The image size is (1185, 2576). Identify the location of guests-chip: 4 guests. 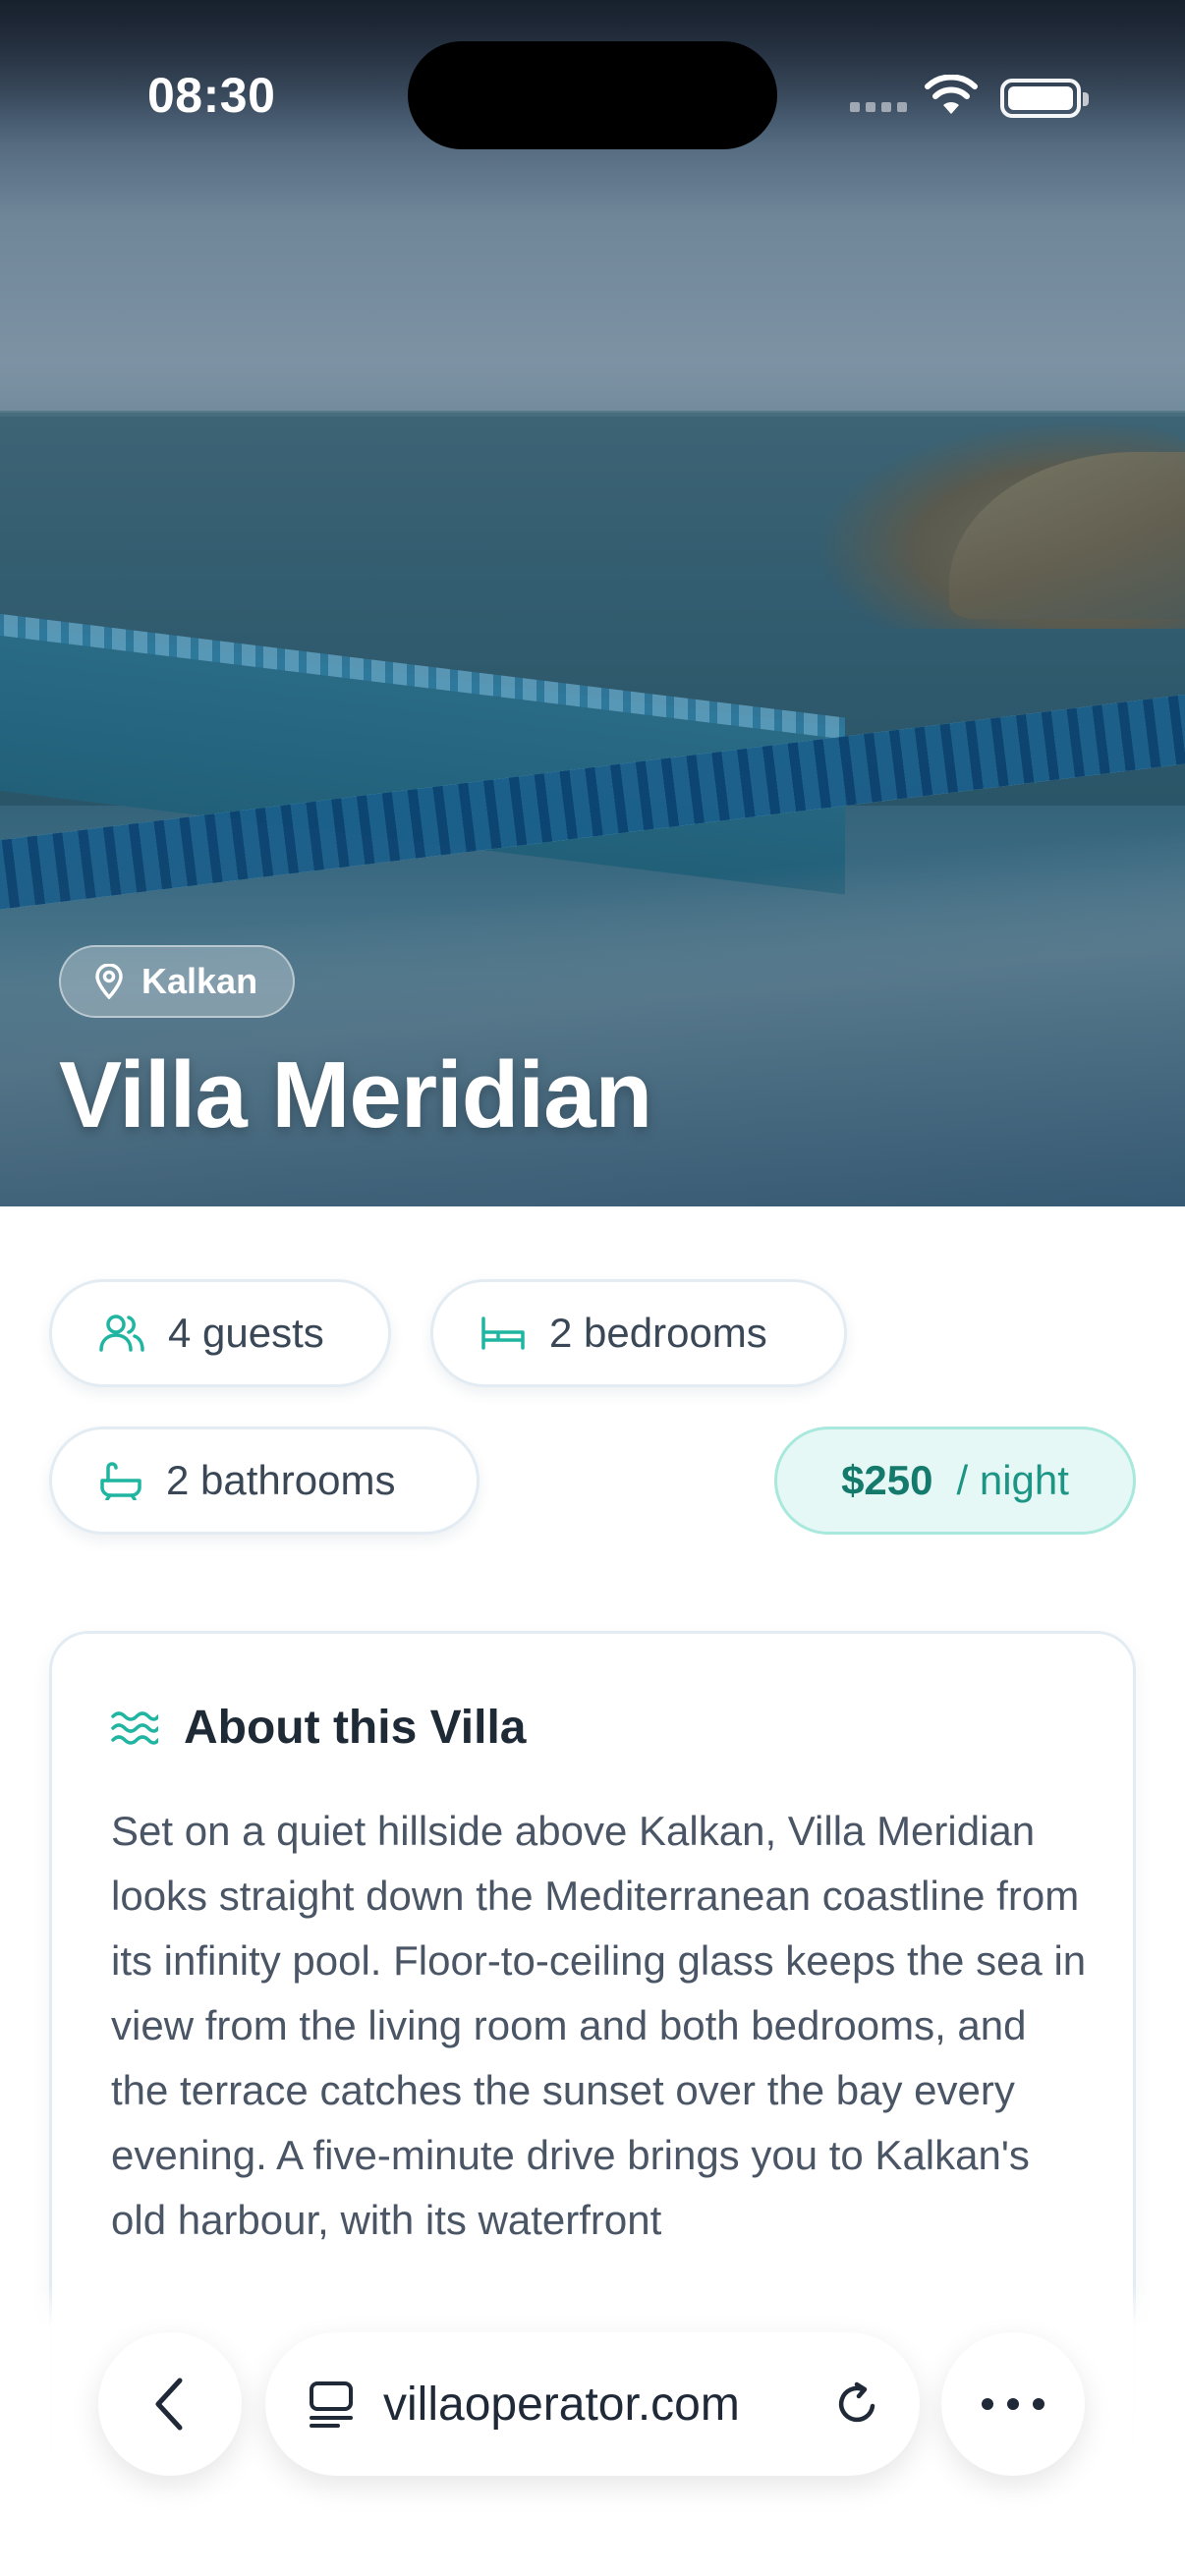
(220, 1333).